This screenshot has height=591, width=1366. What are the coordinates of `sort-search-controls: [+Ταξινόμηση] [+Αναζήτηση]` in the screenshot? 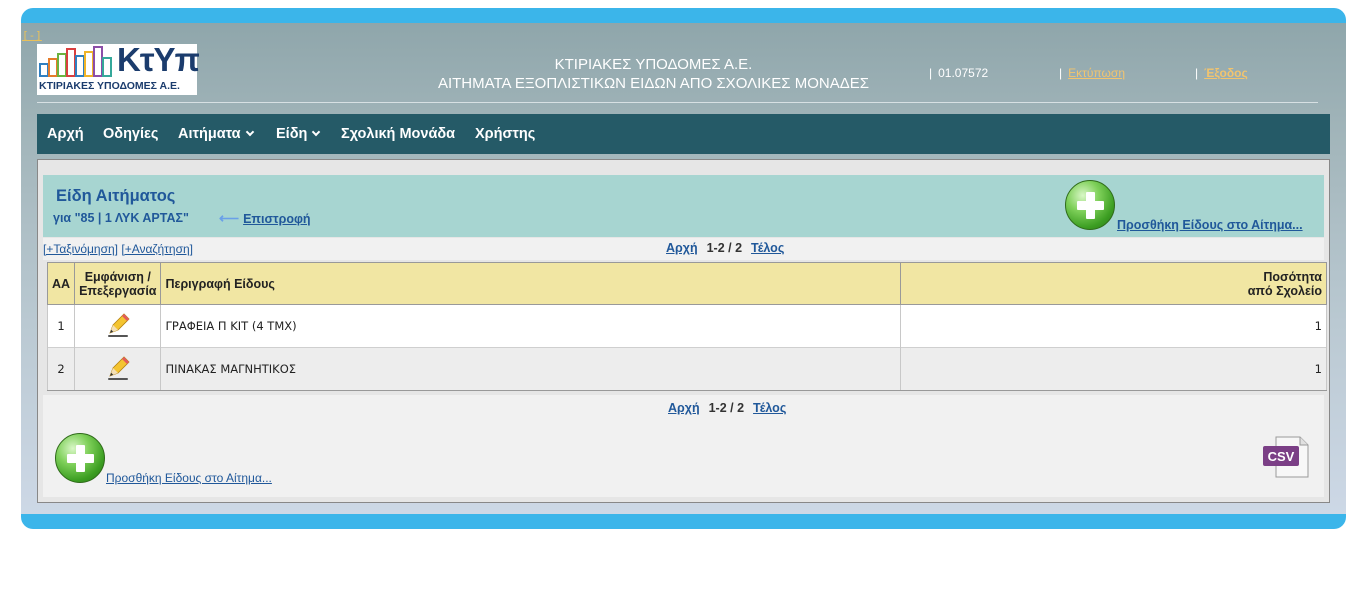 It's located at (118, 249).